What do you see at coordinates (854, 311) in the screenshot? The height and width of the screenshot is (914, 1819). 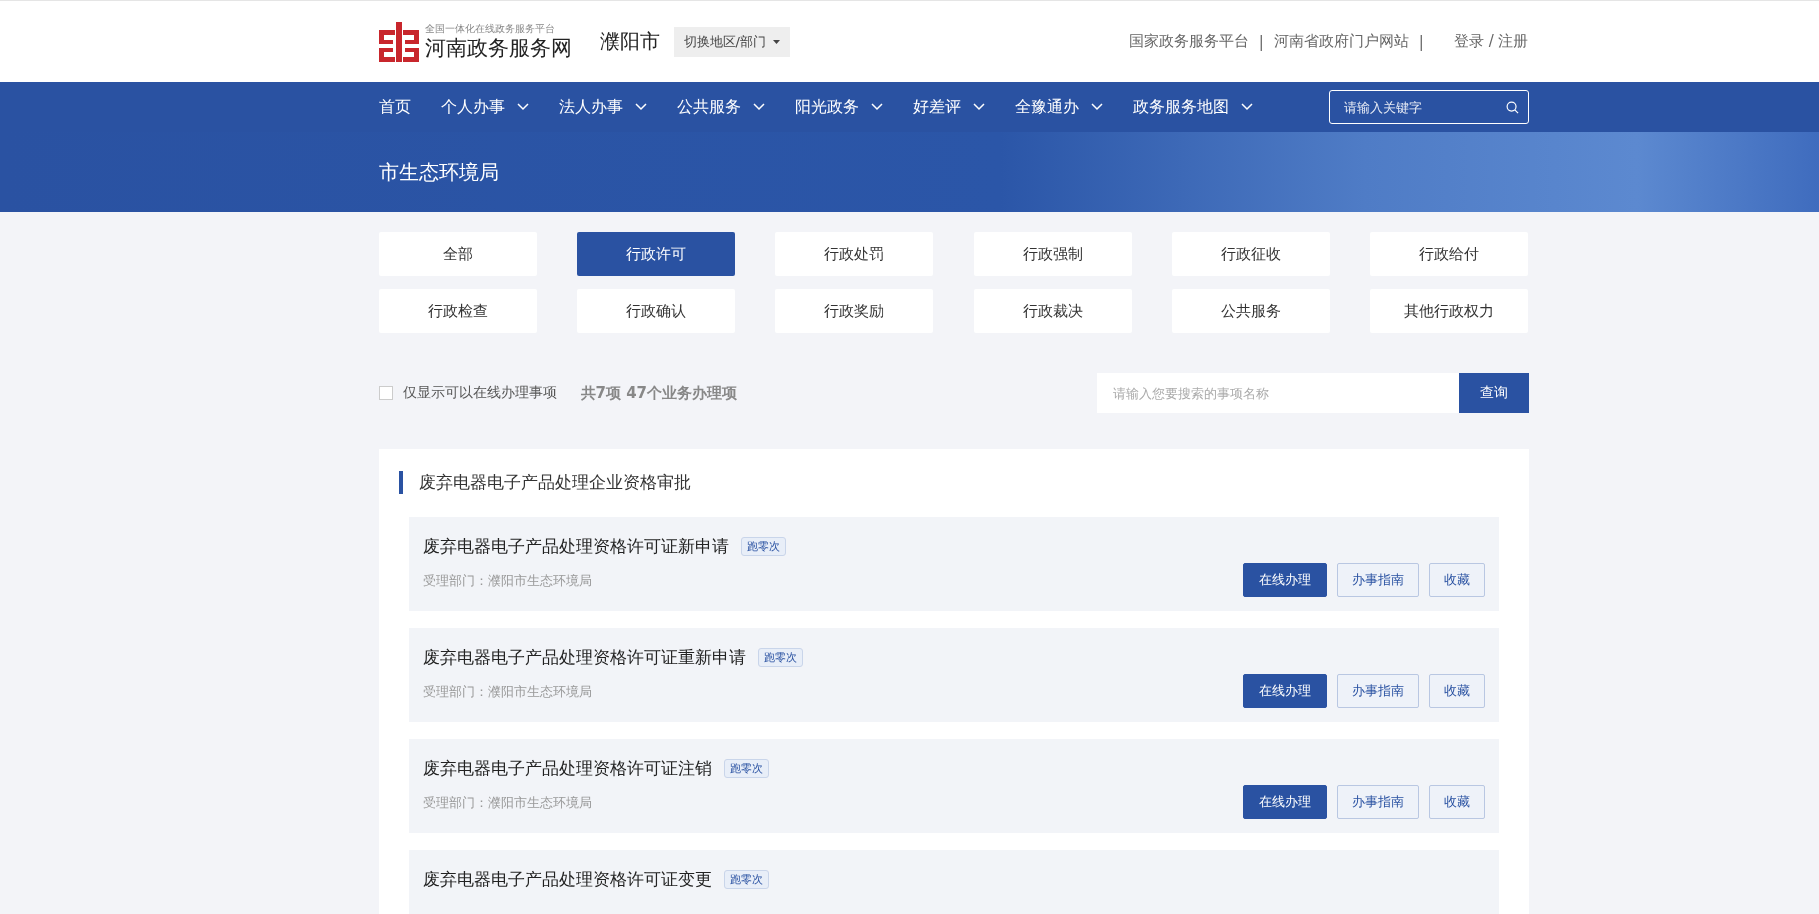 I see `category-tab: 行政奖励` at bounding box center [854, 311].